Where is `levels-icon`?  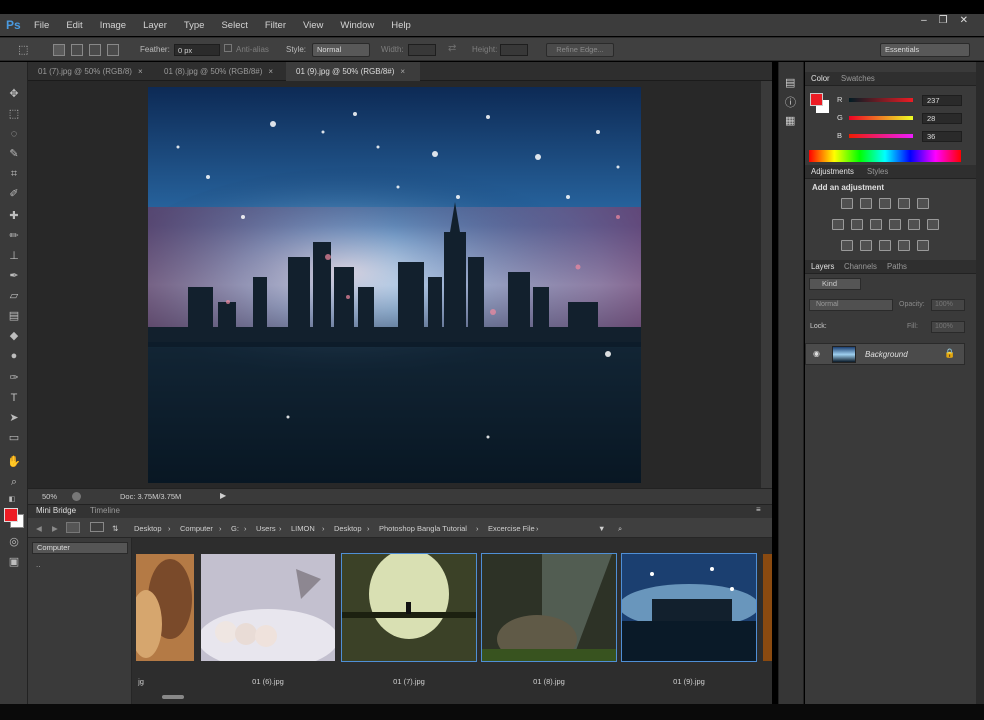 levels-icon is located at coordinates (866, 203).